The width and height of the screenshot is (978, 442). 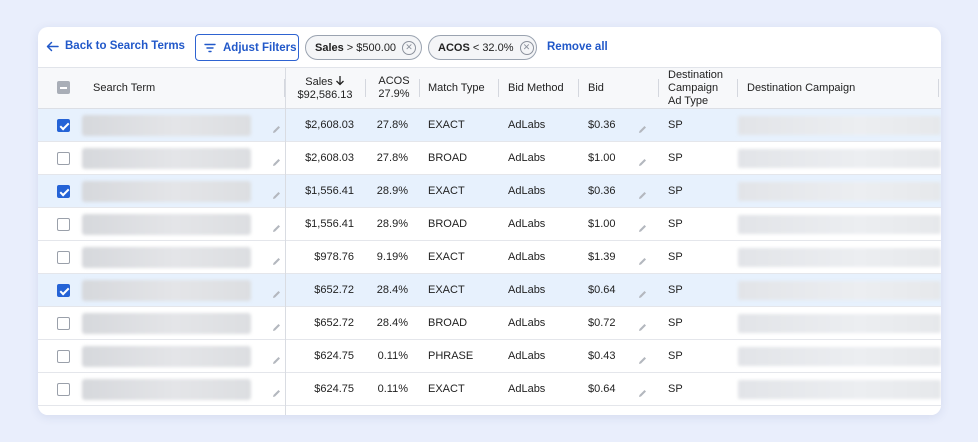 I want to click on remove-all-filters-link: Remove all, so click(x=577, y=47).